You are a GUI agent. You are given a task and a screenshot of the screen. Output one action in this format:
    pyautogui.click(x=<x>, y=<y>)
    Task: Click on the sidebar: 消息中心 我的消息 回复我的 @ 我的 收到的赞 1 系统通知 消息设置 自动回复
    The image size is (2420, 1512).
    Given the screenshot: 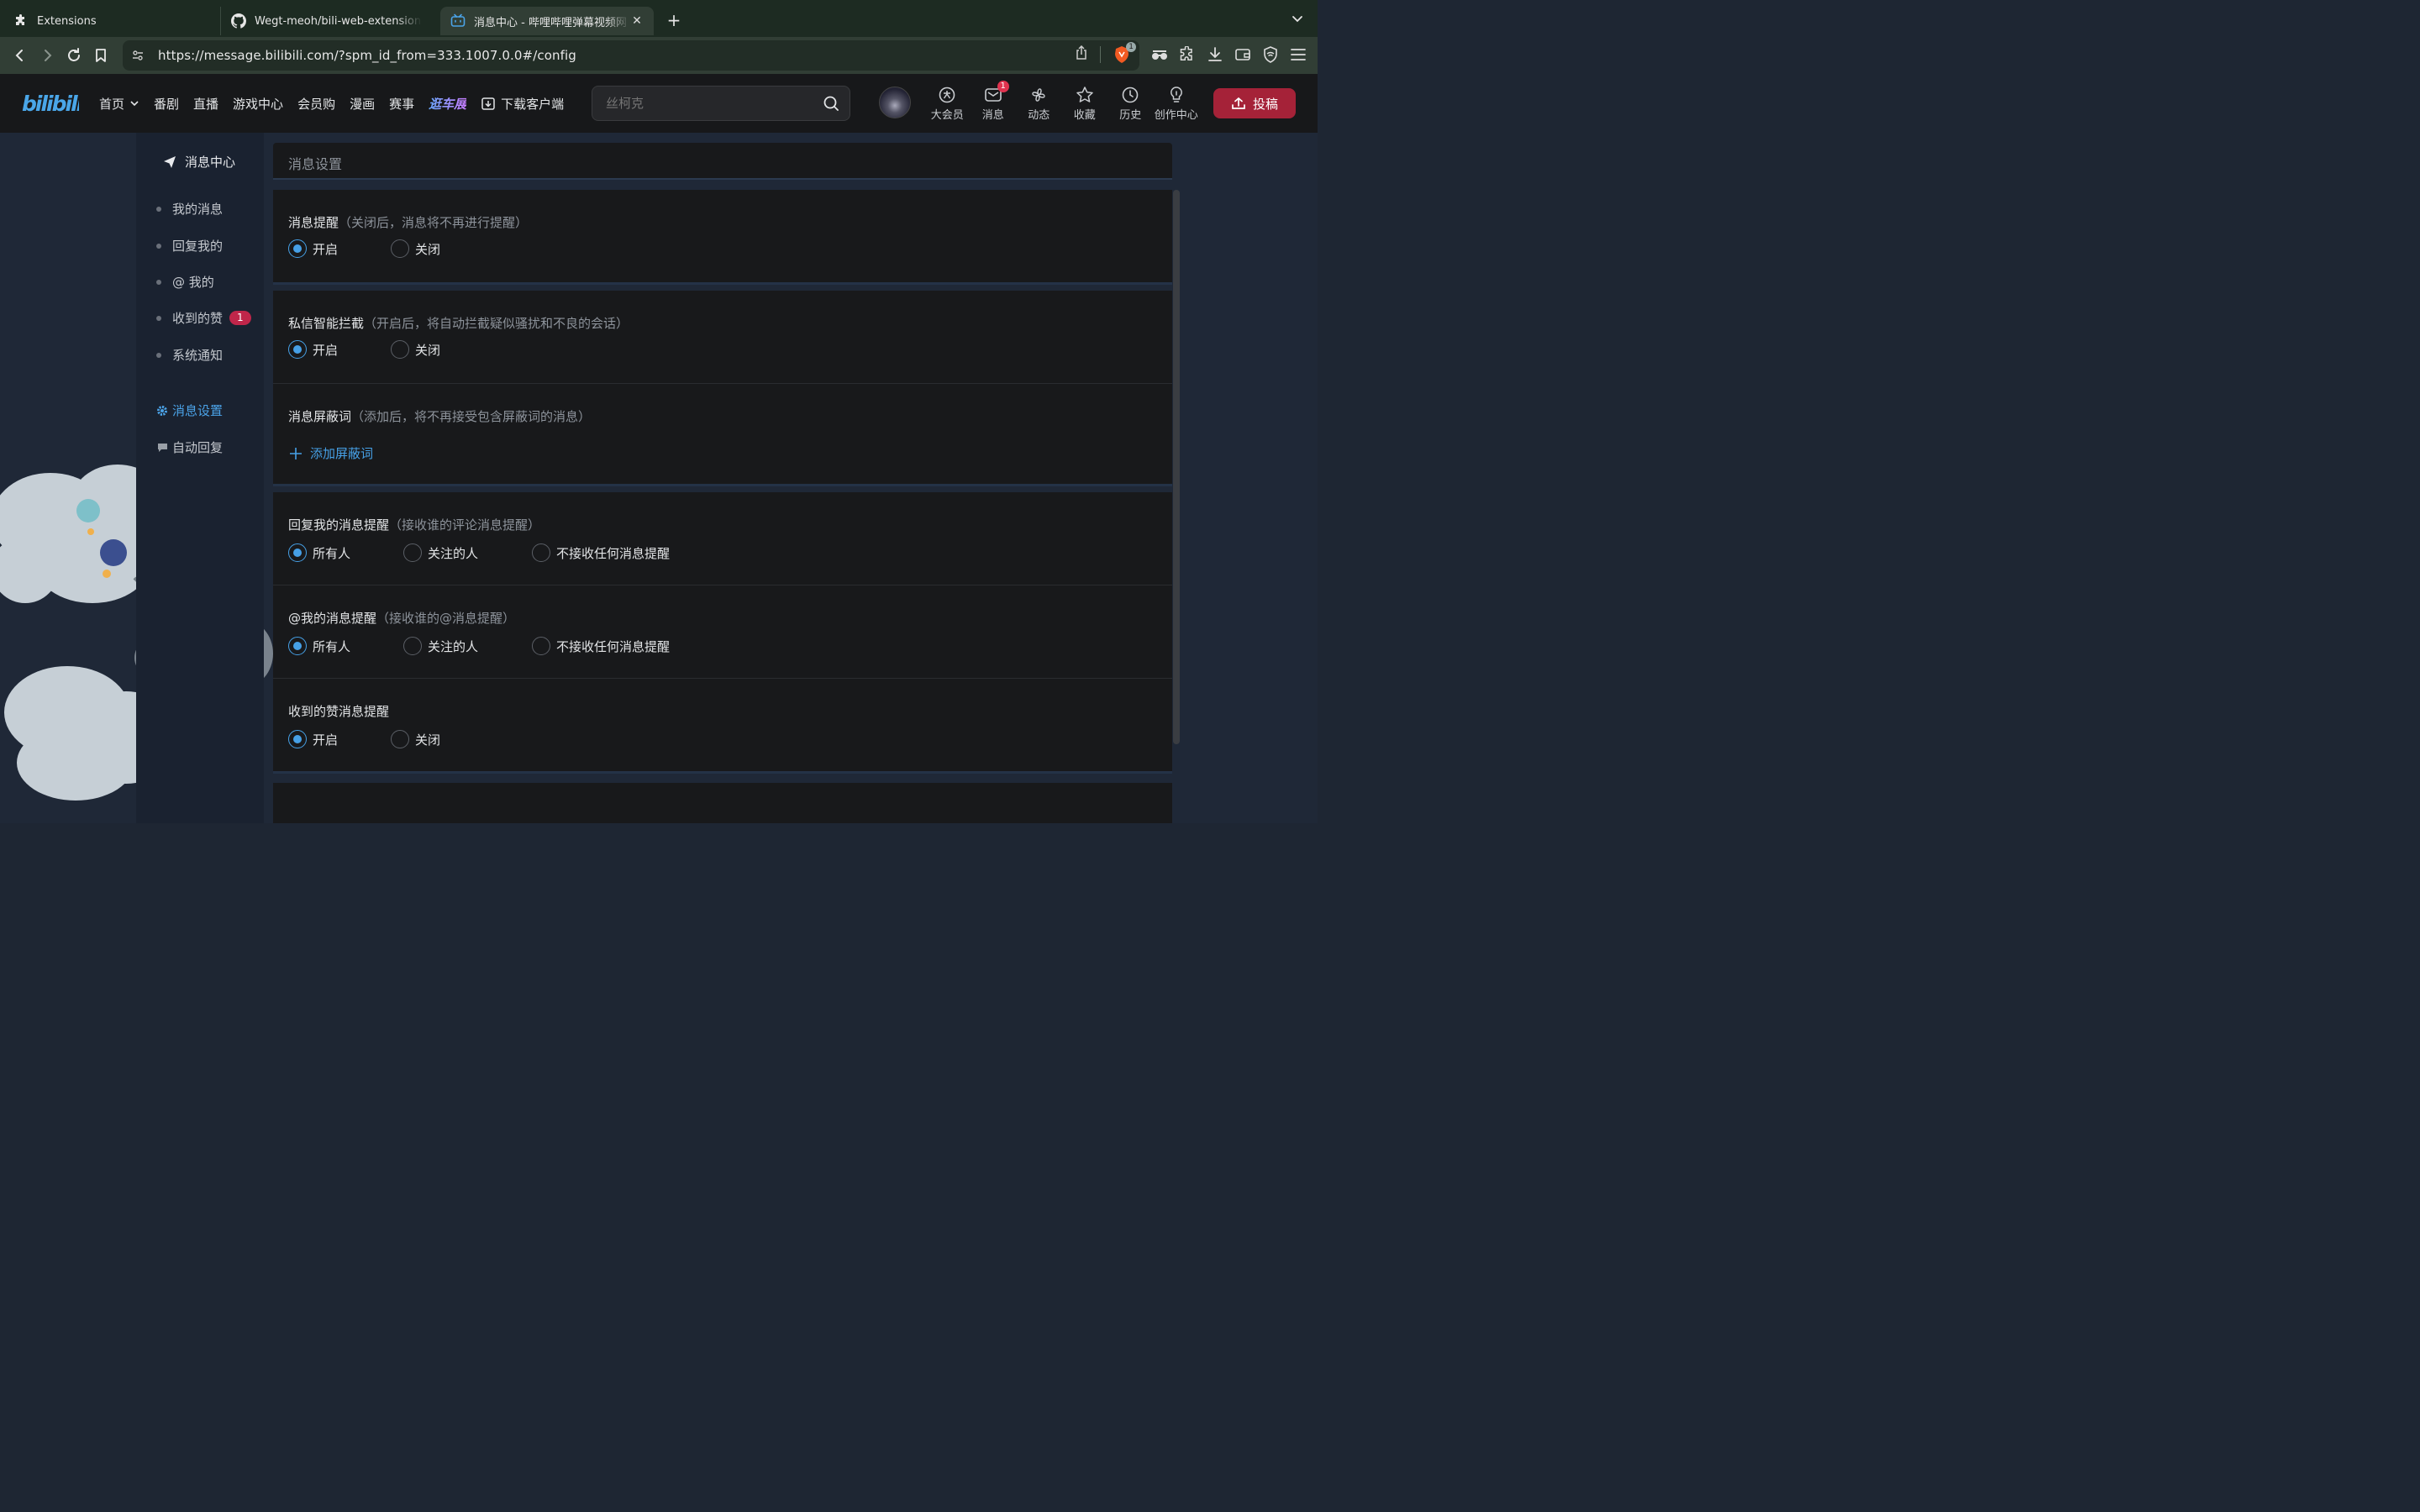 What is the action you would take?
    pyautogui.click(x=200, y=478)
    